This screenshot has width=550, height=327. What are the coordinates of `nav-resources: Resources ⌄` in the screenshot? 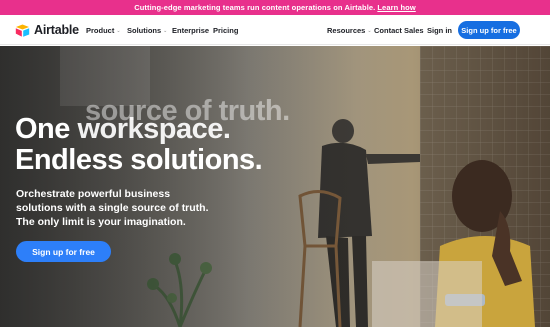 It's located at (349, 30).